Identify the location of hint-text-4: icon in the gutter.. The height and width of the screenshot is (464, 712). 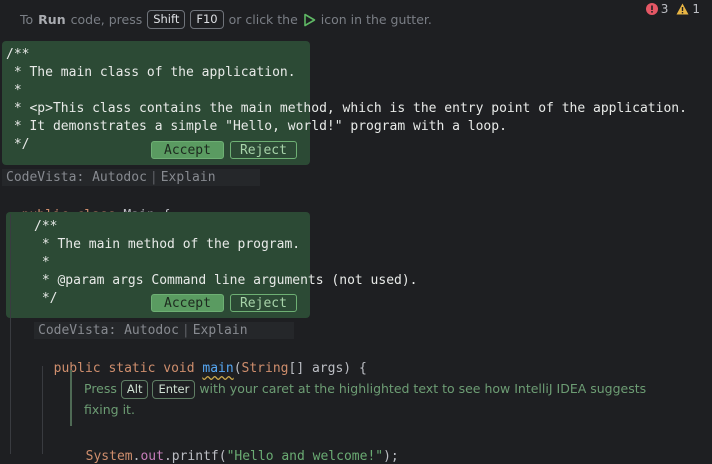
(376, 19).